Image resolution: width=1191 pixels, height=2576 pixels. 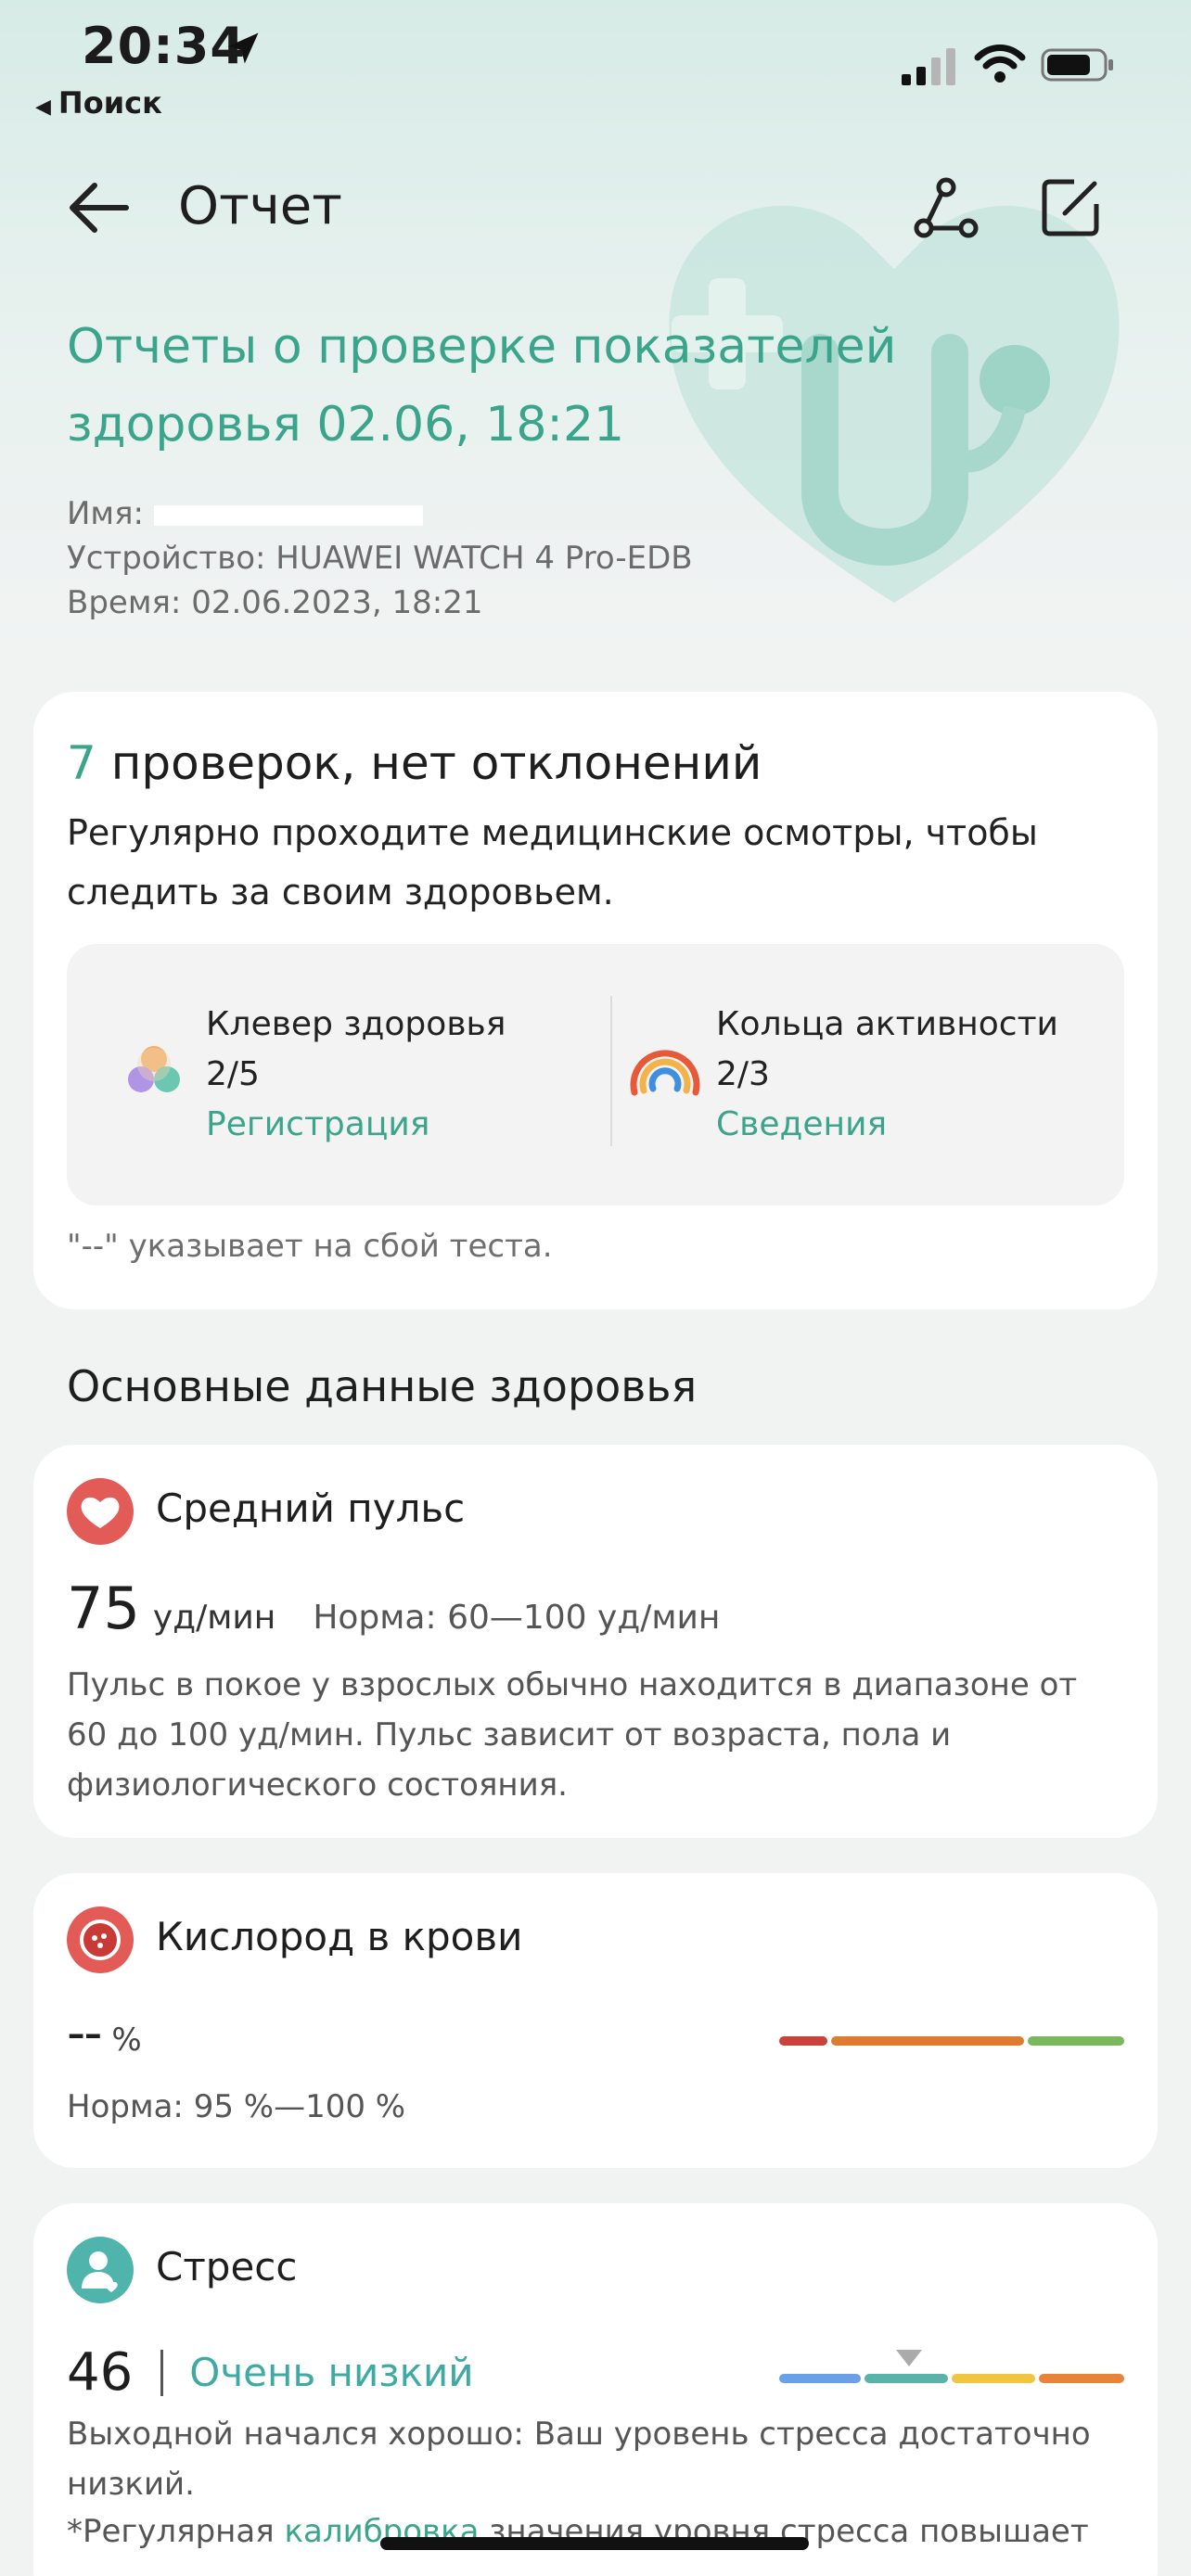 I want to click on stress-scale-teal, so click(x=906, y=2379).